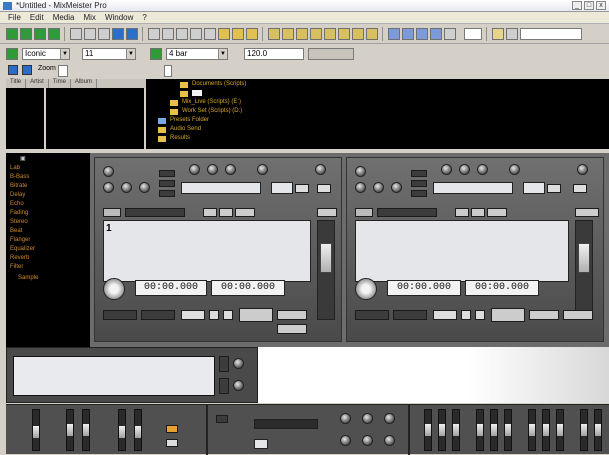 The height and width of the screenshot is (455, 609). Describe the element at coordinates (144, 17) in the screenshot. I see `menu-help: ?` at that location.